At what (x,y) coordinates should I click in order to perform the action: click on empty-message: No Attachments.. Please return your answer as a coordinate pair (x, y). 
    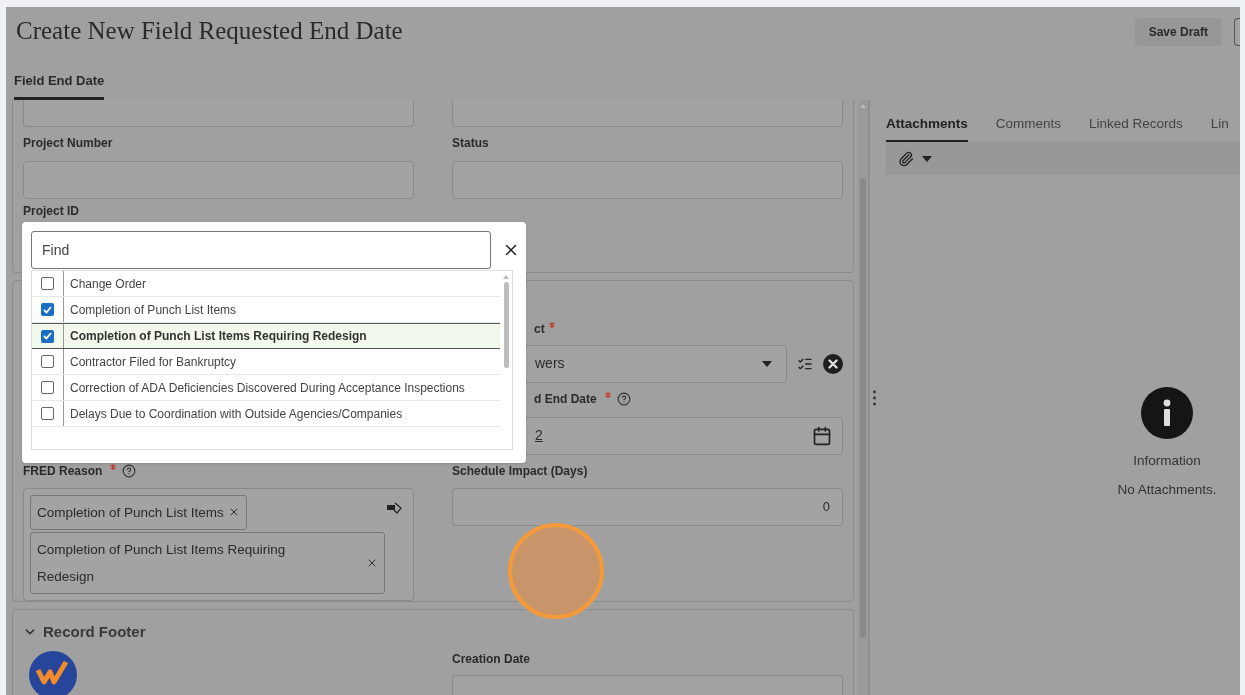
    Looking at the image, I should click on (1167, 490).